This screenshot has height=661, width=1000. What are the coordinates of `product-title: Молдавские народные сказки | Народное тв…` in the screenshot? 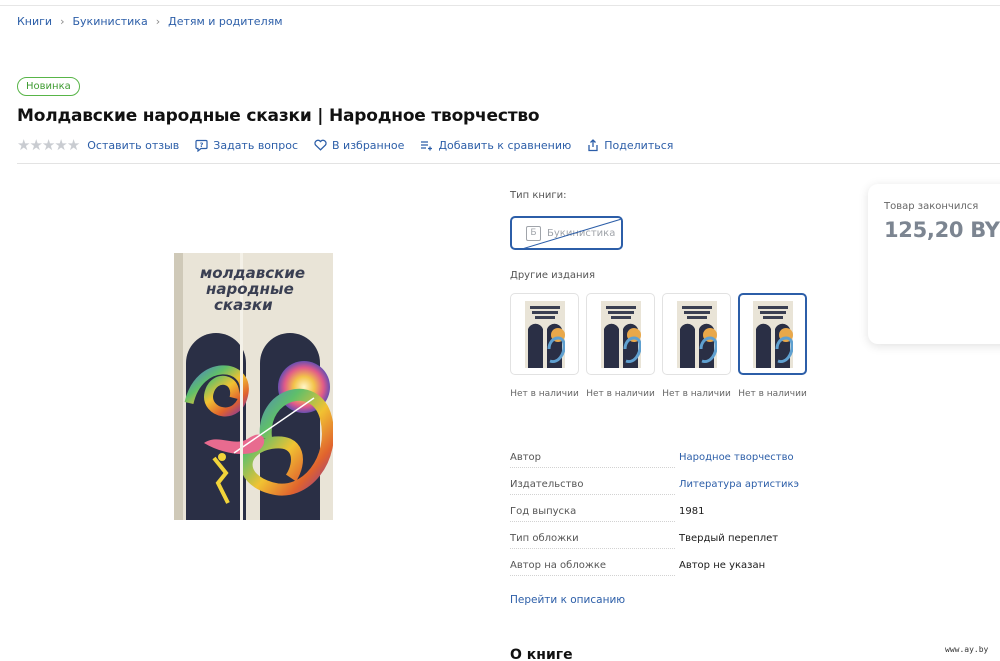 It's located at (278, 116).